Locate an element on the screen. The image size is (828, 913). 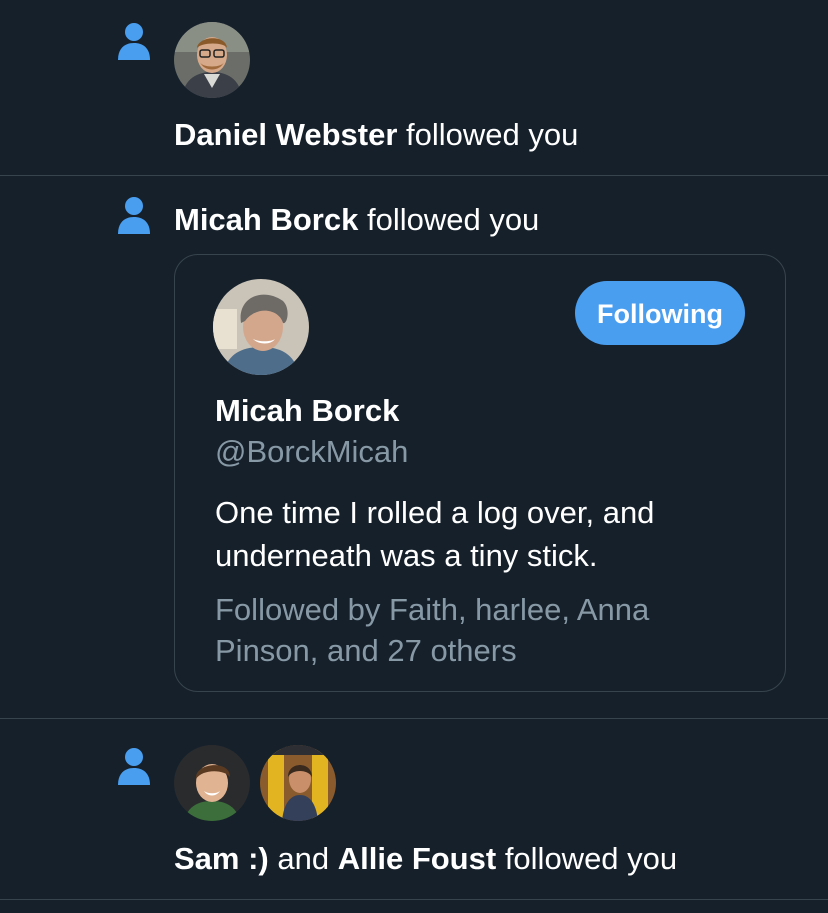
user-name: Sam :) is located at coordinates (221, 858).